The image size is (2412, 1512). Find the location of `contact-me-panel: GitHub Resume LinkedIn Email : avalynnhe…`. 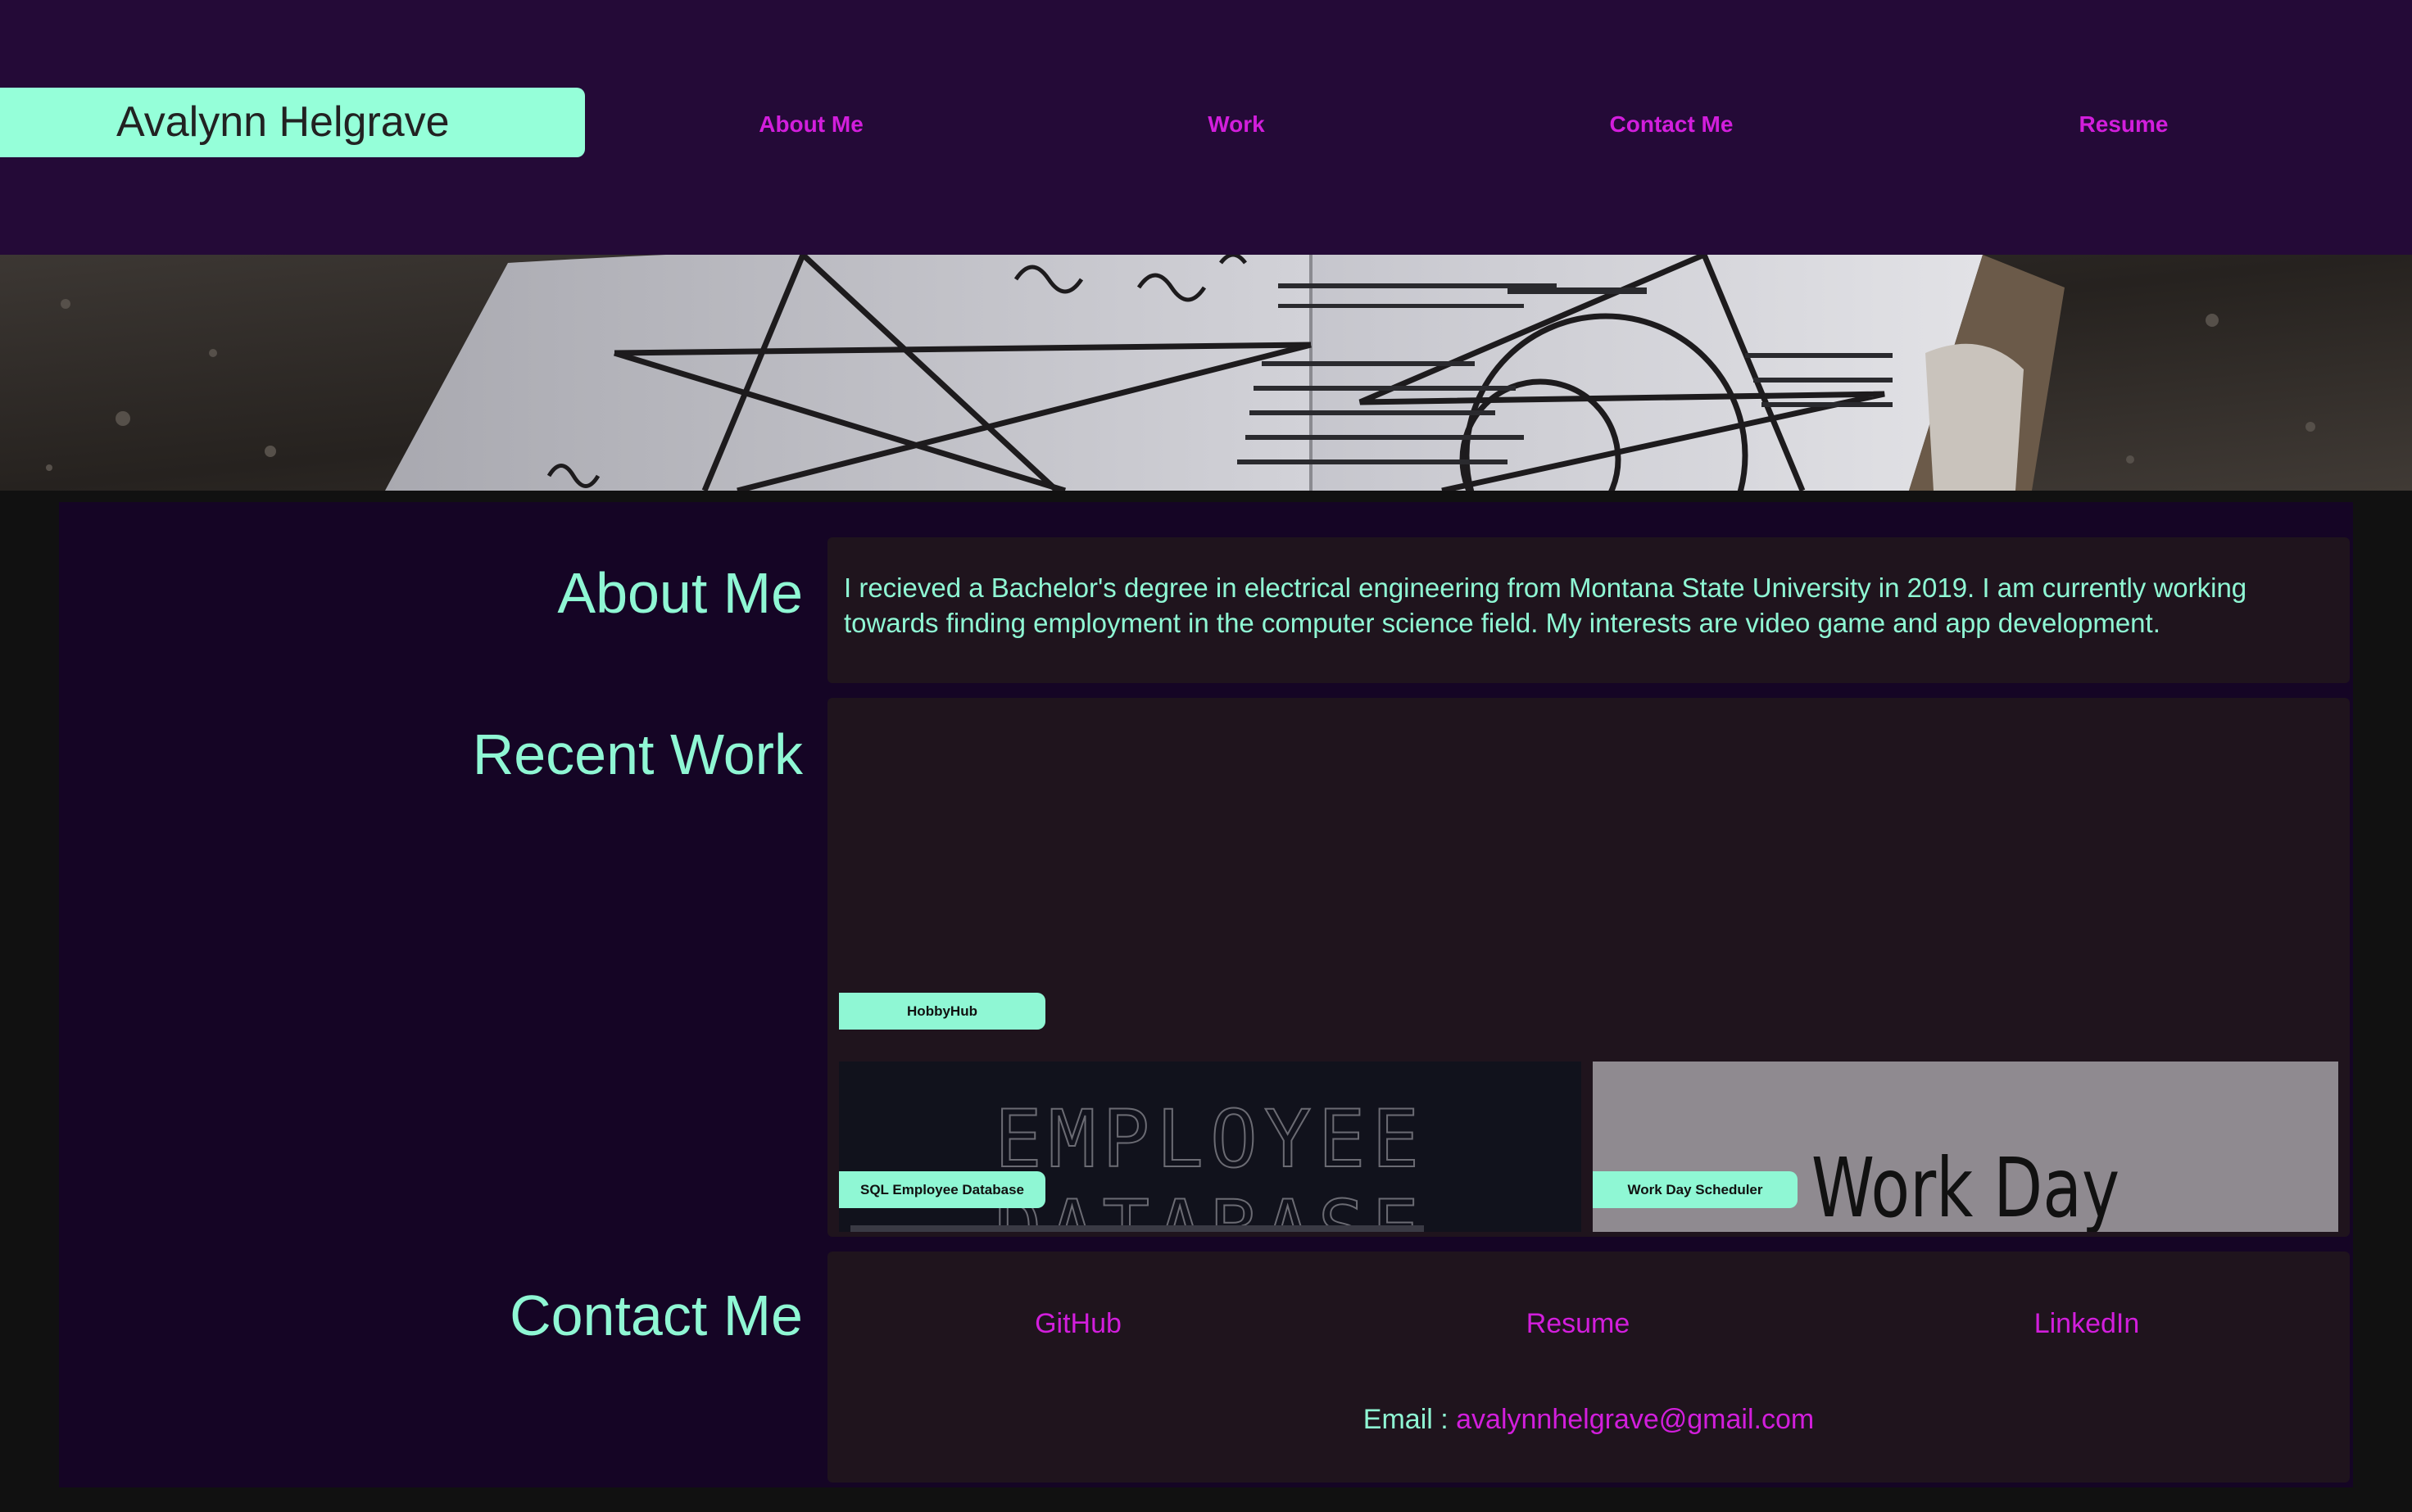

contact-me-panel: GitHub Resume LinkedIn Email : avalynnhe… is located at coordinates (1588, 1367).